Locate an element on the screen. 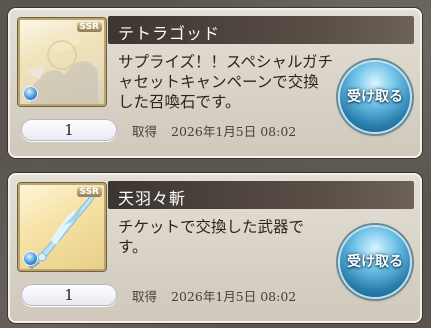 Image resolution: width=431 pixels, height=328 pixels. item-description: サプライズ！！スペシャルガチャセットキャンペーンで交換した召喚石です。 is located at coordinates (225, 82).